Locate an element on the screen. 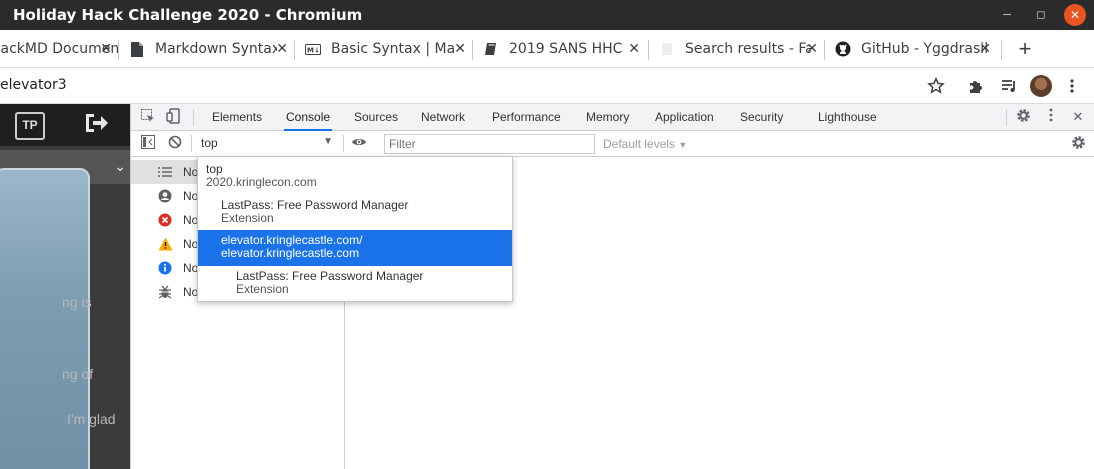 The image size is (1094, 469). page-text: I'm glad is located at coordinates (91, 419).